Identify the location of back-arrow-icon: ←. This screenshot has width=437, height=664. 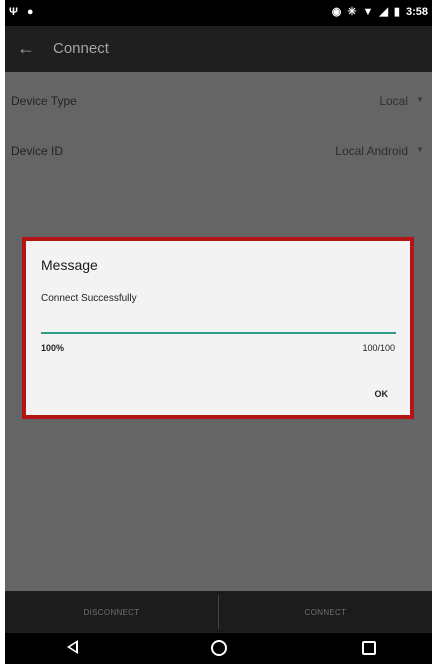
(26, 48).